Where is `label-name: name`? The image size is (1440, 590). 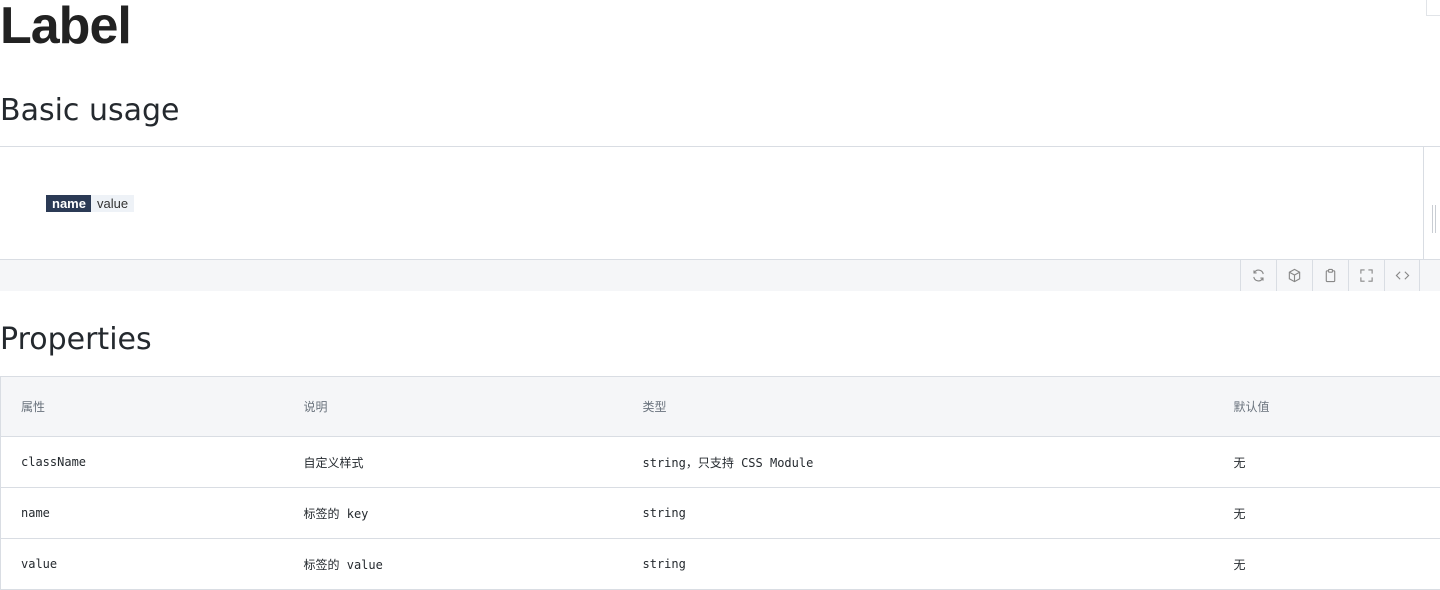
label-name: name is located at coordinates (68, 203).